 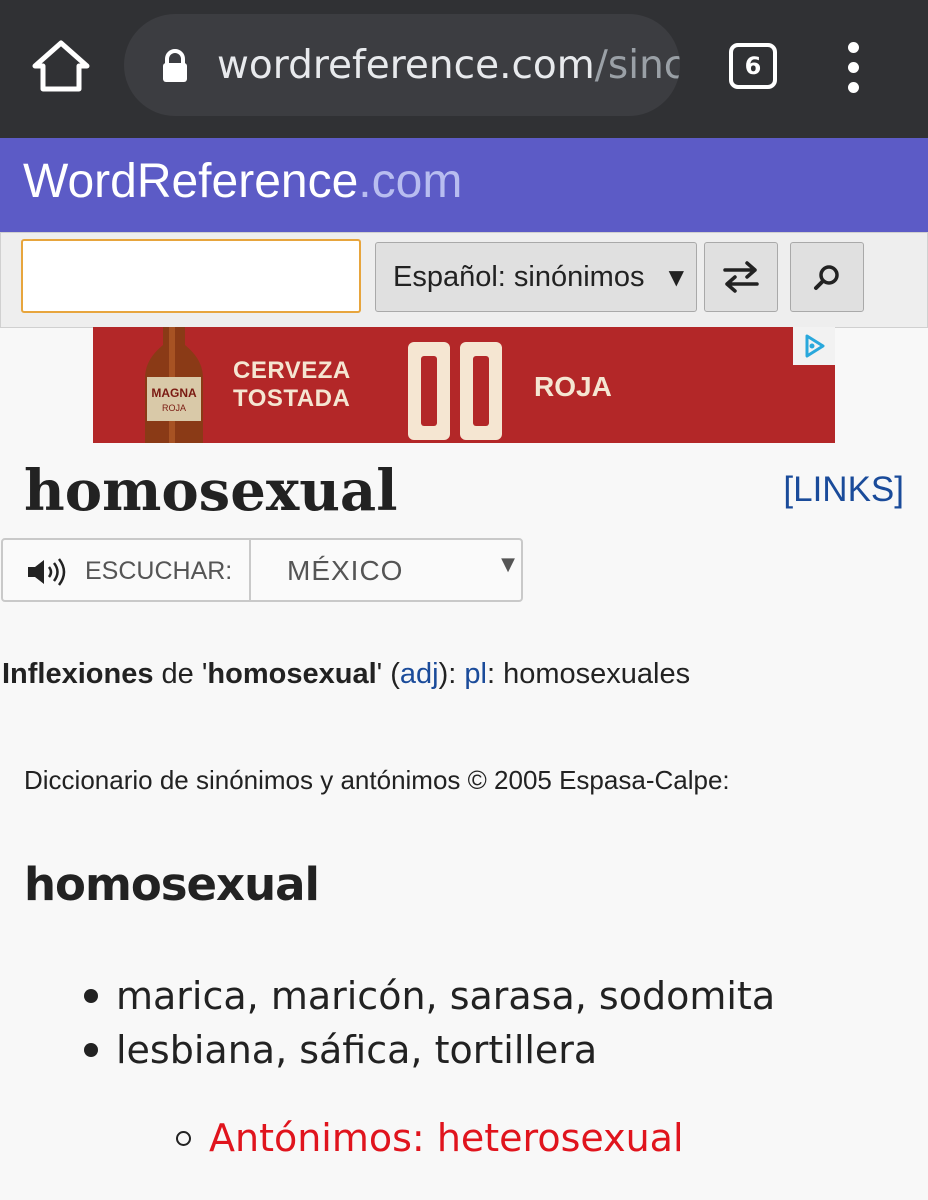 I want to click on links-link: [LINKS], so click(x=843, y=490).